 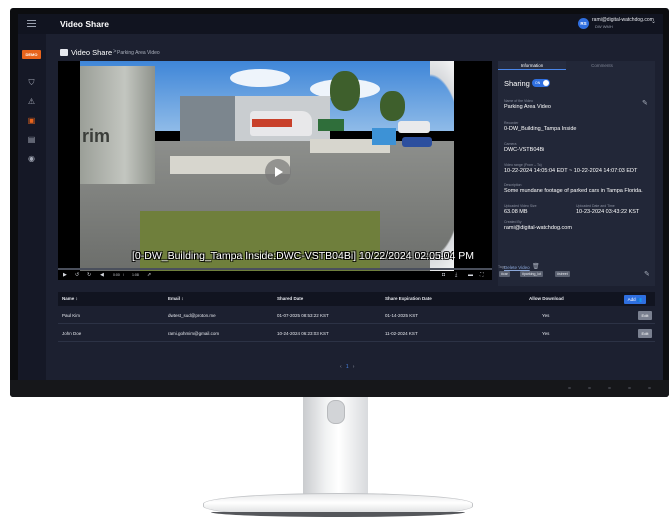 What do you see at coordinates (546, 83) in the screenshot?
I see `toggle-knob` at bounding box center [546, 83].